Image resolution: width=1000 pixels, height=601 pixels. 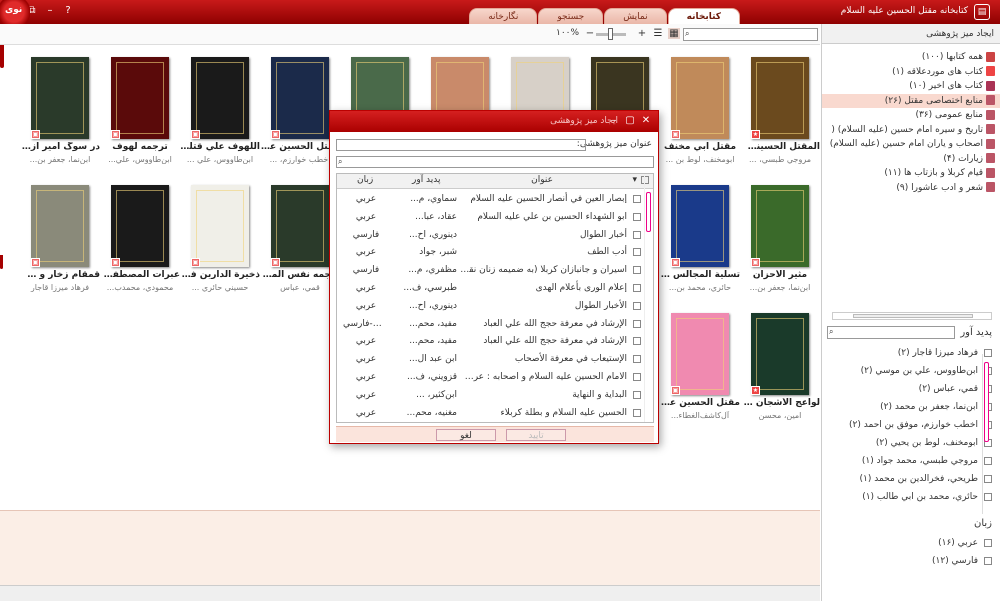 What do you see at coordinates (918, 497) in the screenshot?
I see `author-filter-item: حائري، محمد بن ابي طالب (۱)` at bounding box center [918, 497].